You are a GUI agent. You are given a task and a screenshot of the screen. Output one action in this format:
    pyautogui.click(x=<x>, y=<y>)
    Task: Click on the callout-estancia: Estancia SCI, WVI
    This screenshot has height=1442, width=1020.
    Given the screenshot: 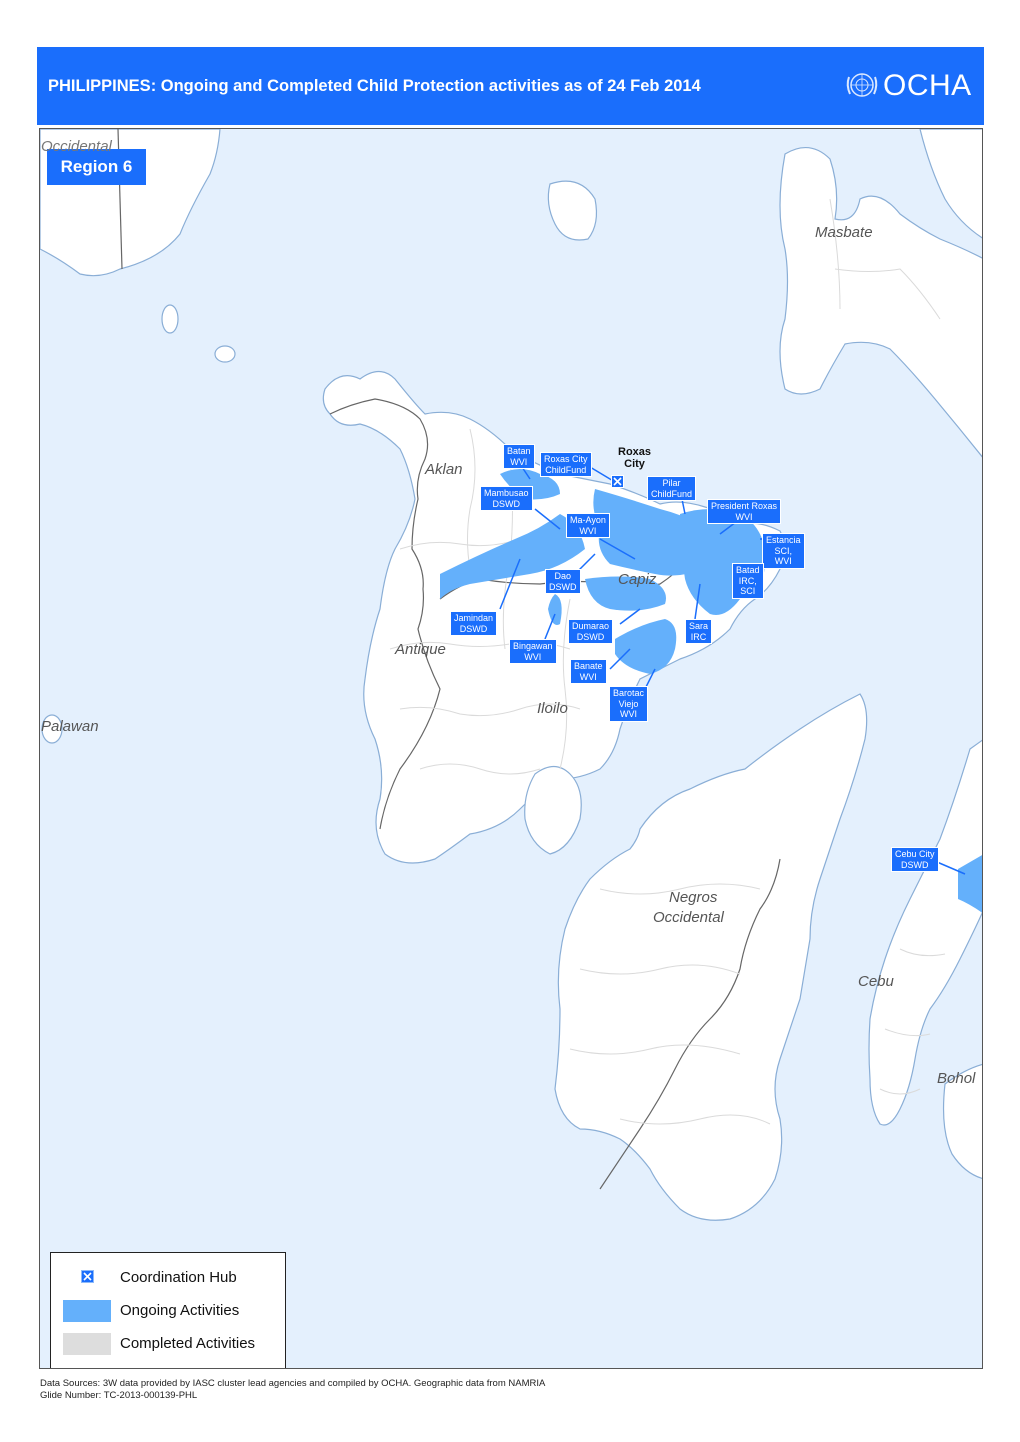 What is the action you would take?
    pyautogui.click(x=783, y=551)
    